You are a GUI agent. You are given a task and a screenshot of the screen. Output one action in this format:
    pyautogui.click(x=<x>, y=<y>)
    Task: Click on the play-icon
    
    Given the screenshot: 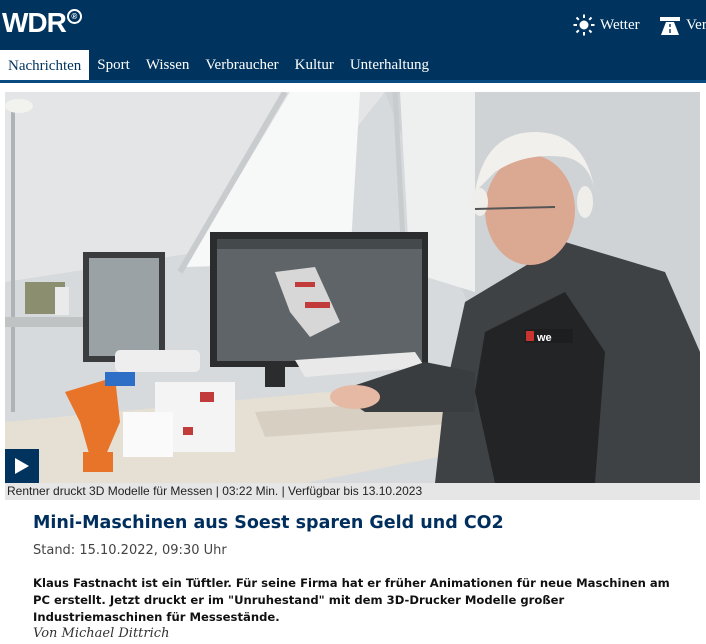 What is the action you would take?
    pyautogui.click(x=22, y=466)
    